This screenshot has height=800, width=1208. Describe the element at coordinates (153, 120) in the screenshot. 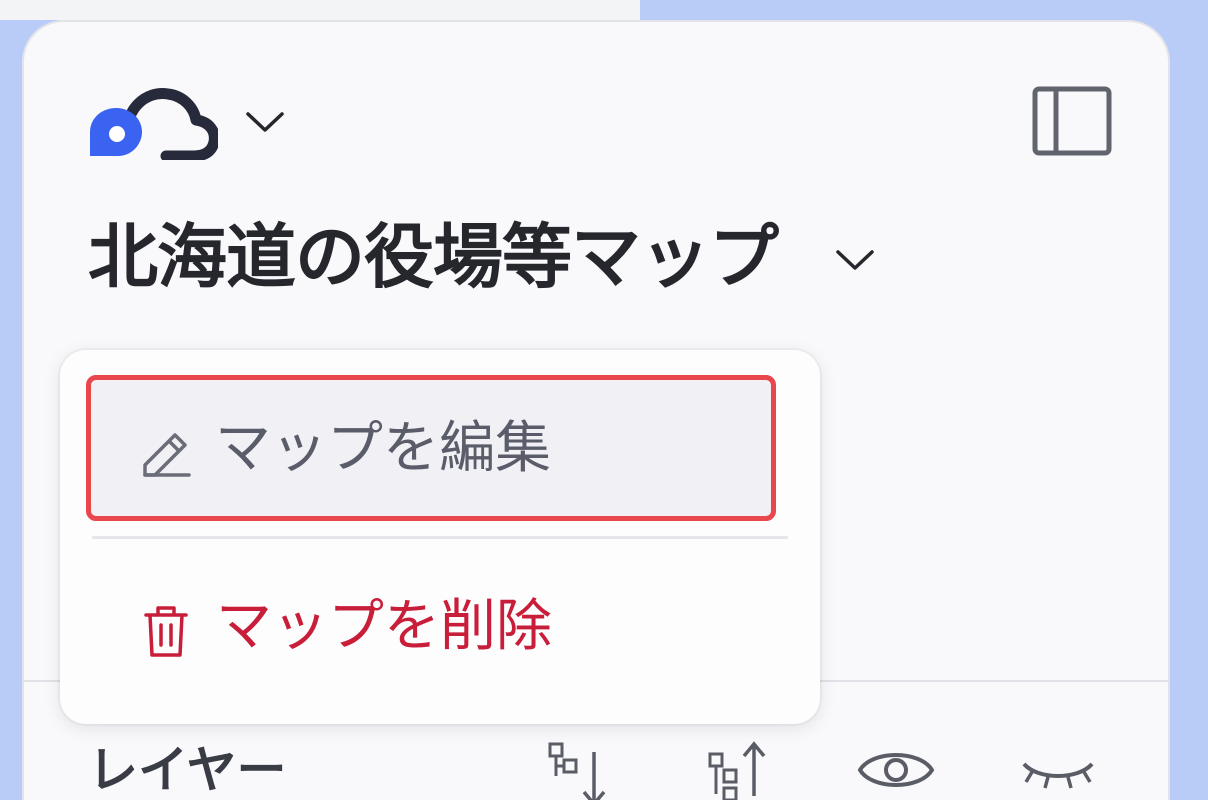

I see `cloud-pin-logo-icon` at that location.